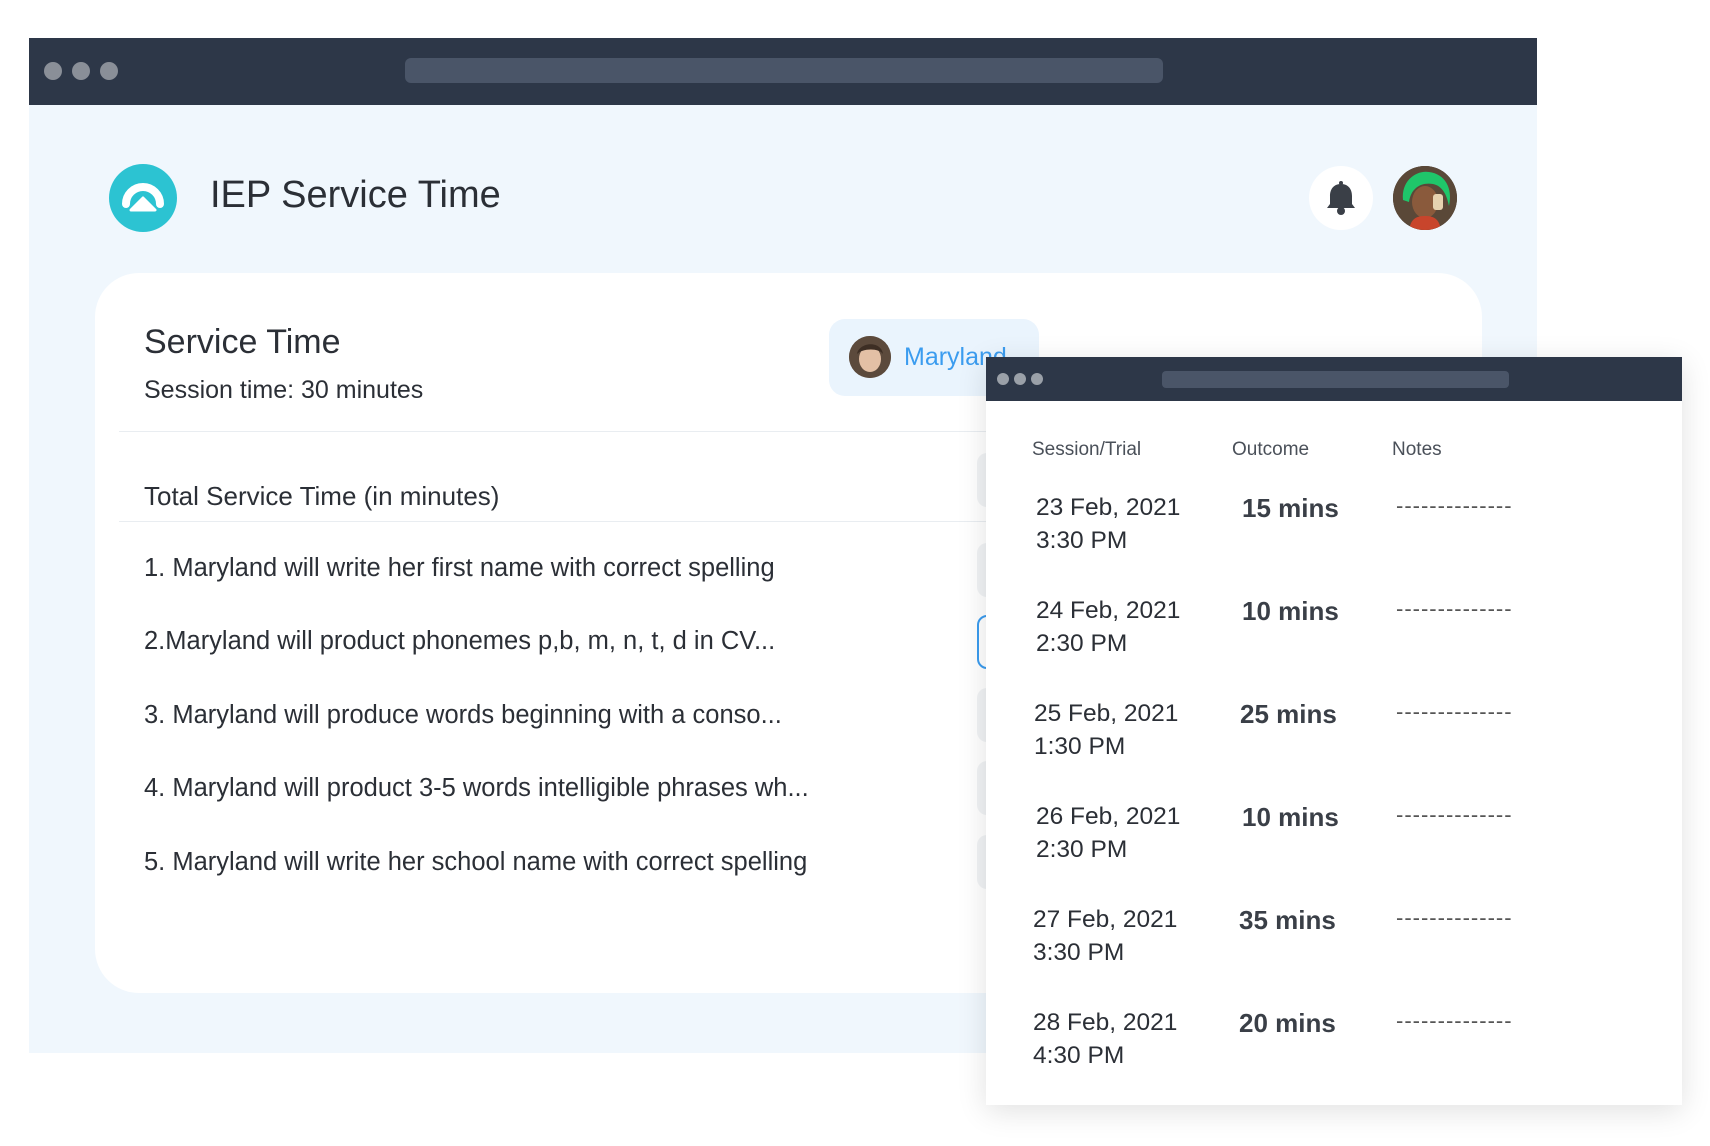  I want to click on table-row-3-notes: --------------, so click(1454, 711).